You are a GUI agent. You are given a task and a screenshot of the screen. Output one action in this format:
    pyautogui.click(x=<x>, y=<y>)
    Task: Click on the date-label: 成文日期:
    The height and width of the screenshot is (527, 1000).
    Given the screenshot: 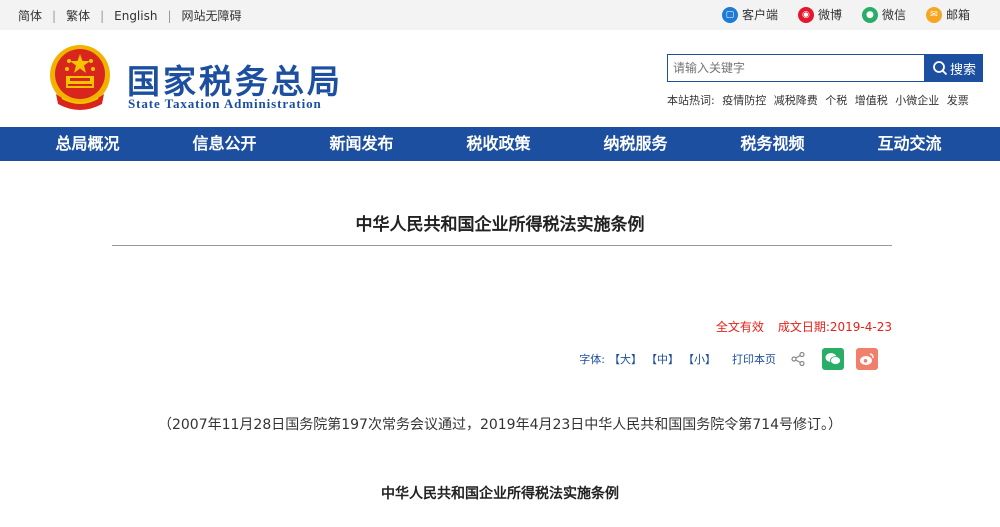 What is the action you would take?
    pyautogui.click(x=803, y=327)
    